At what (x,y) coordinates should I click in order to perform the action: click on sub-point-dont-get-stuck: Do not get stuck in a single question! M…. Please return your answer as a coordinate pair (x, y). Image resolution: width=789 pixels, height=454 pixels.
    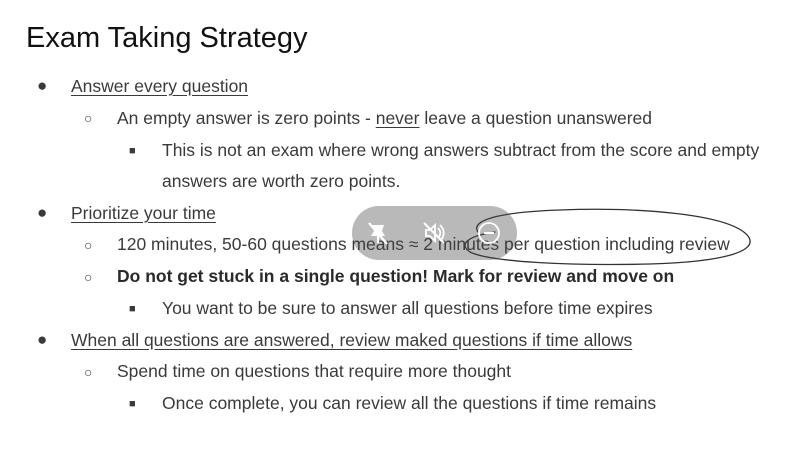
    Looking at the image, I should click on (396, 276).